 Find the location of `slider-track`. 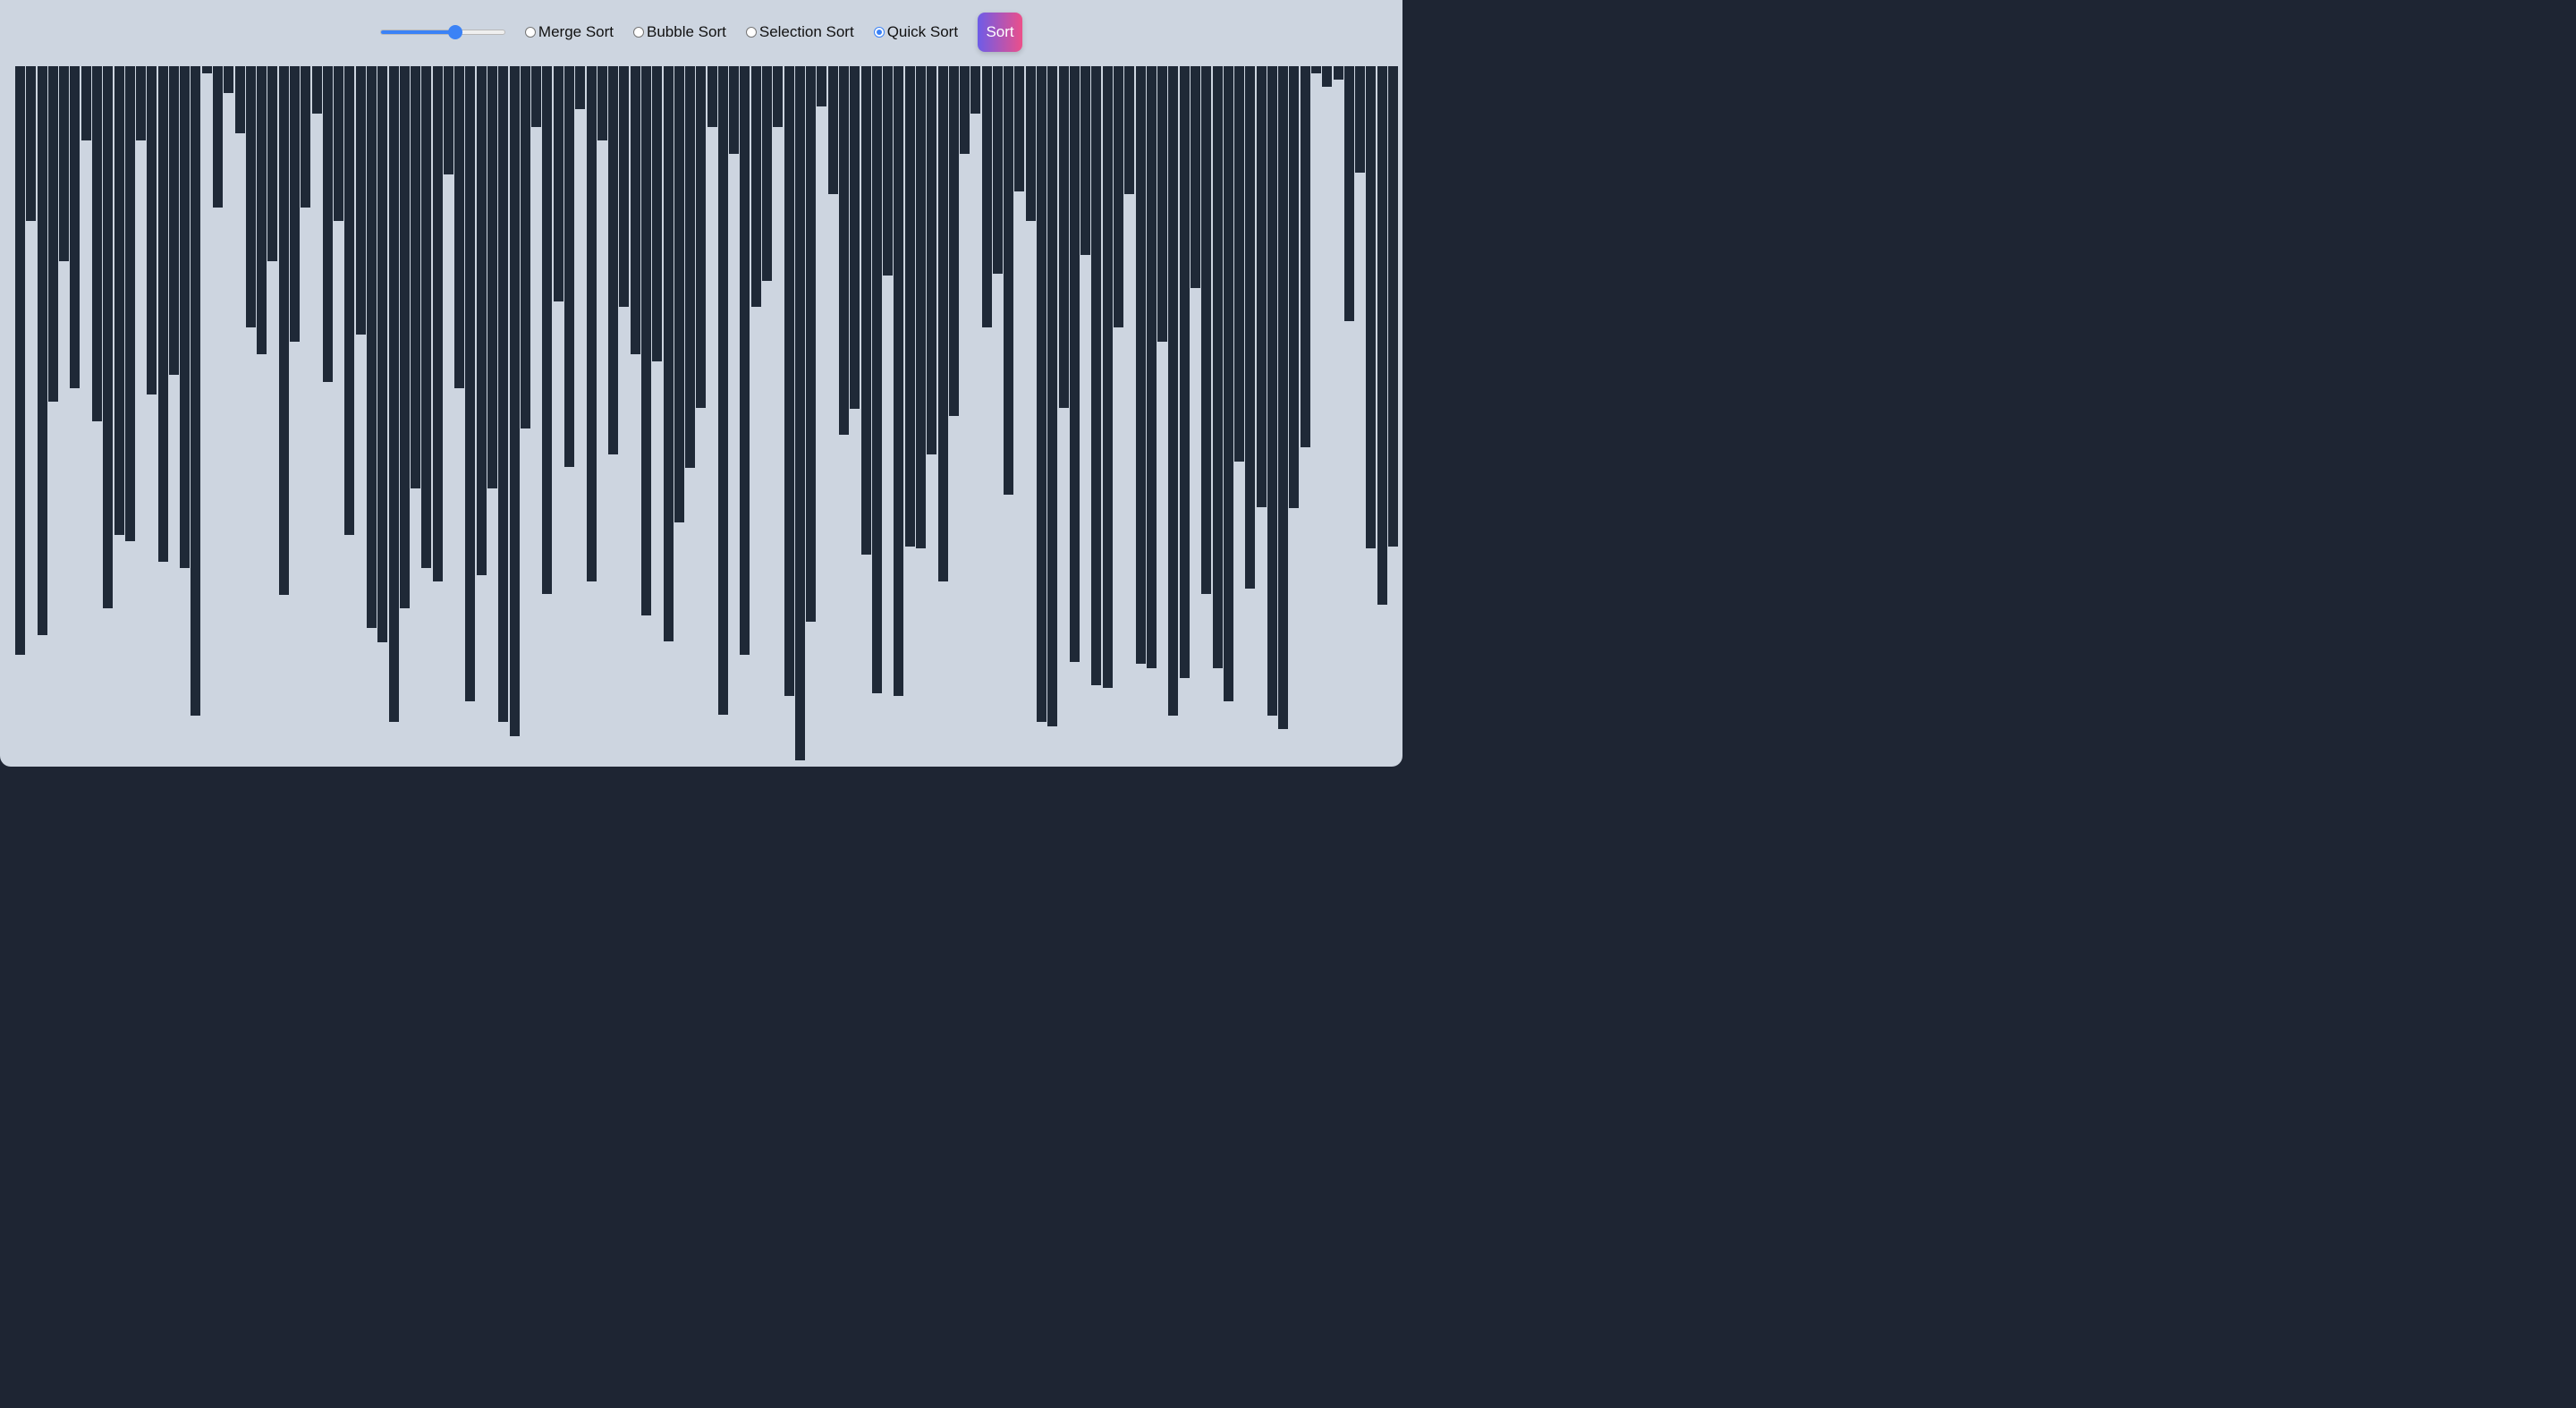

slider-track is located at coordinates (442, 33).